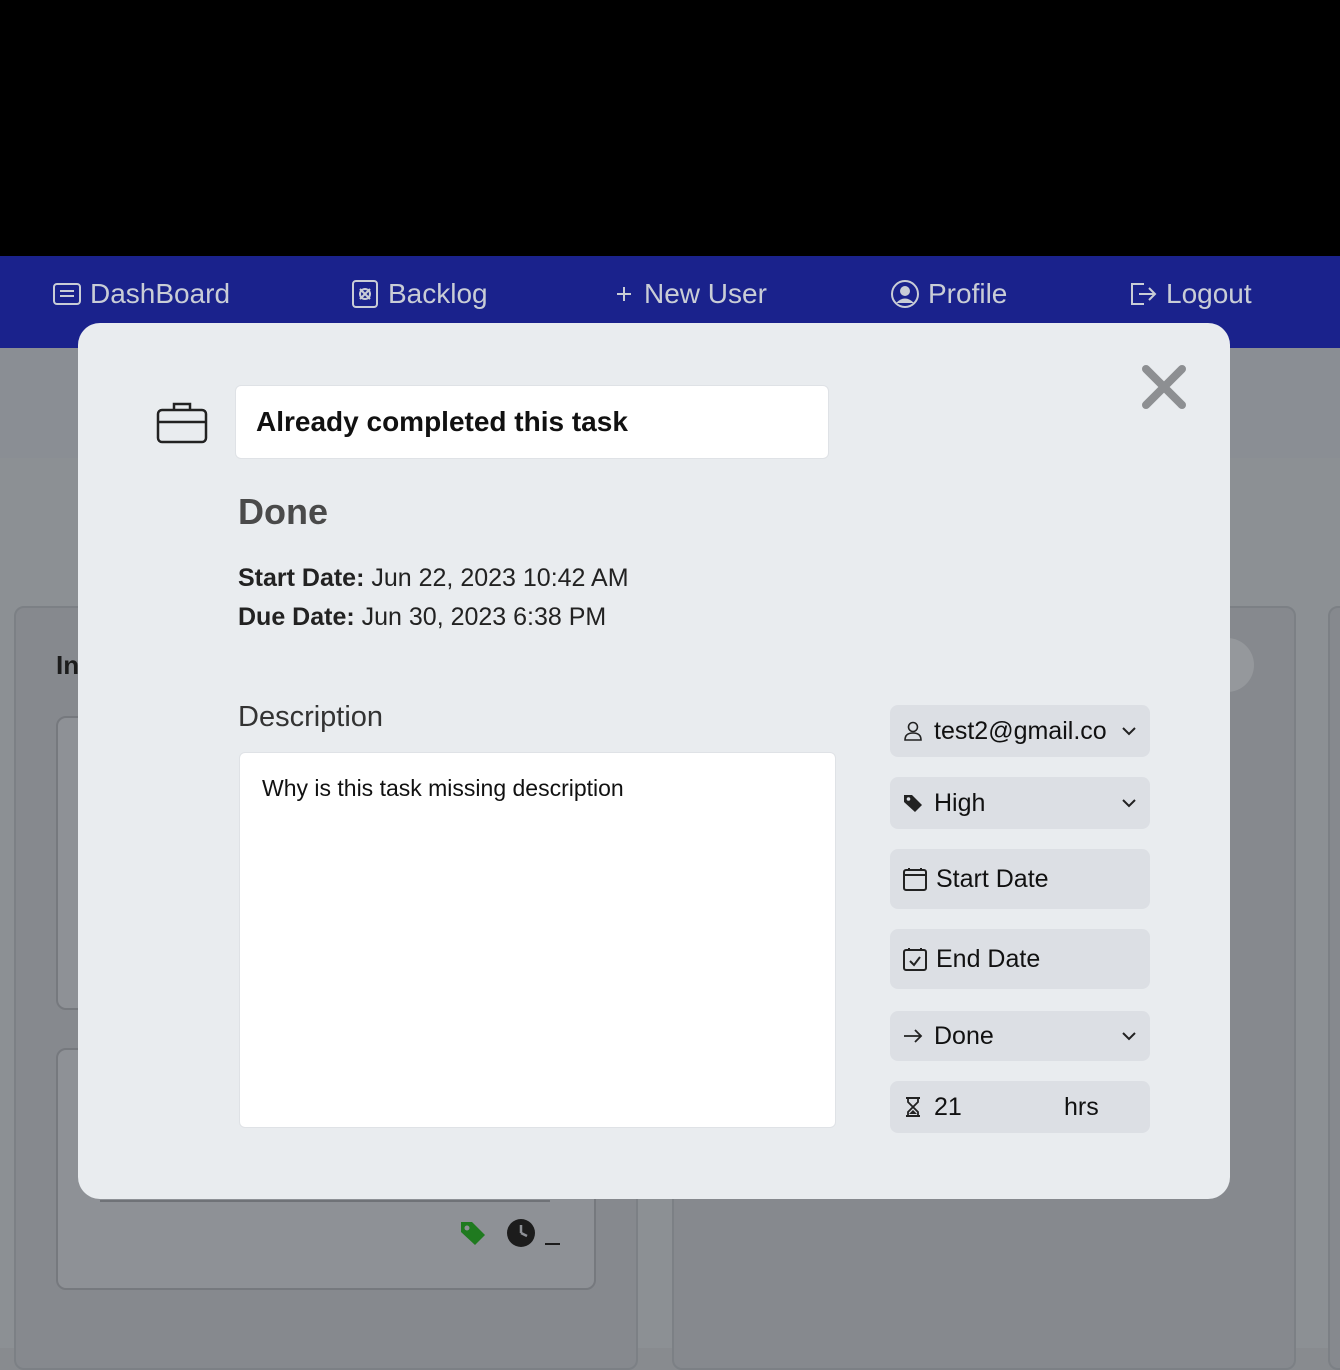  I want to click on calendar-icon, so click(915, 879).